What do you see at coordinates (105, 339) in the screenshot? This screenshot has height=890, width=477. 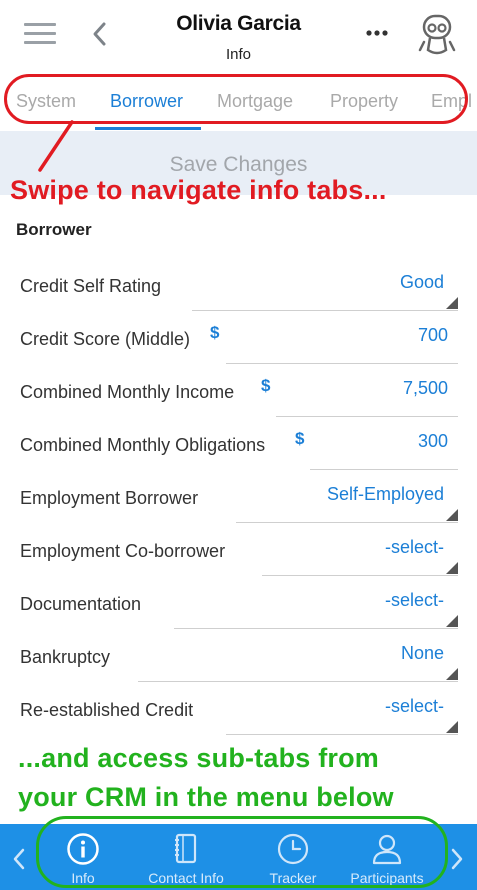 I see `field-label: Credit Score (Middle)` at bounding box center [105, 339].